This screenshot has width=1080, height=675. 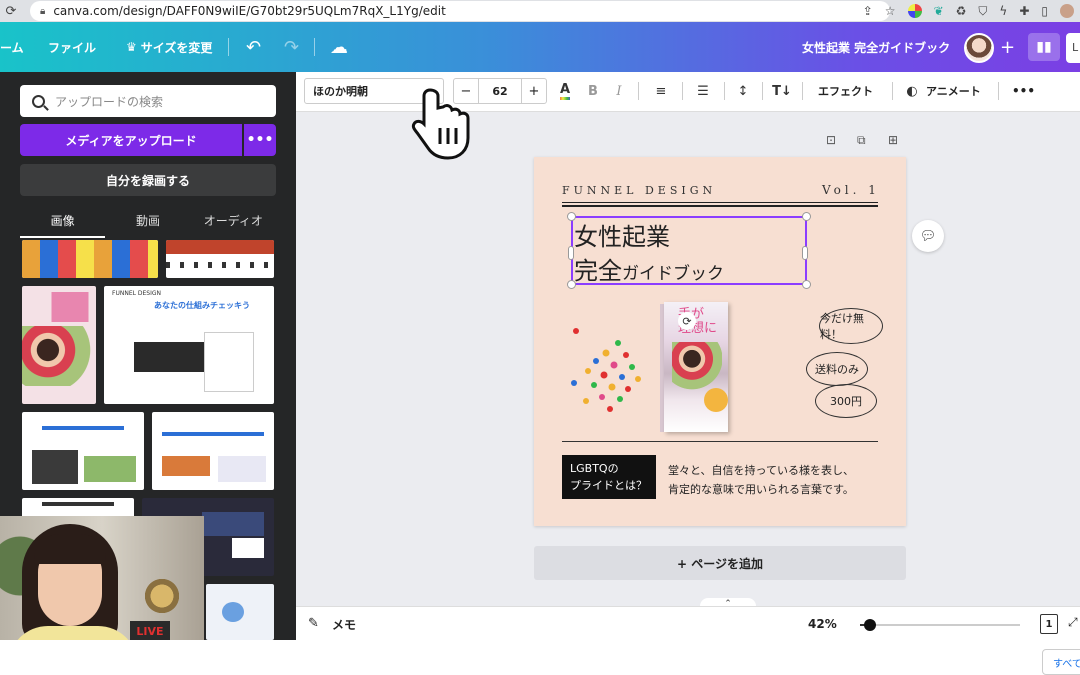 What do you see at coordinates (851, 190) in the screenshot?
I see `design-volume: Vol. 1` at bounding box center [851, 190].